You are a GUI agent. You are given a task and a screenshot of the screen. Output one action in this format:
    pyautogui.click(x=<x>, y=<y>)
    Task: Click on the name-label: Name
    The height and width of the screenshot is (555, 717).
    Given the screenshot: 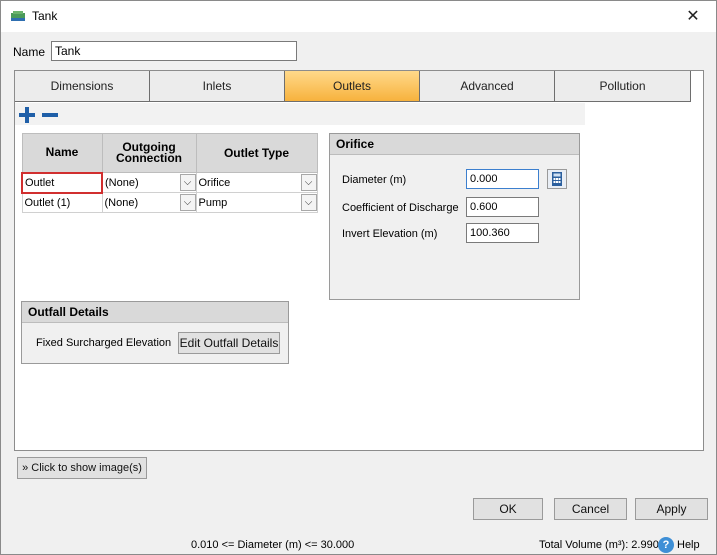 What is the action you would take?
    pyautogui.click(x=29, y=52)
    